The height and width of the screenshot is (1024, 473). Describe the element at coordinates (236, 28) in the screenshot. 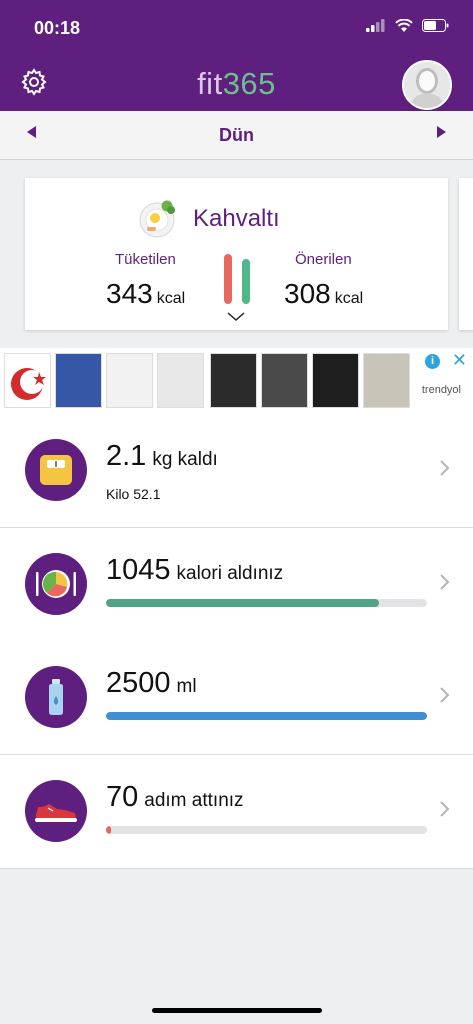

I see `status-bar: 00:18` at that location.